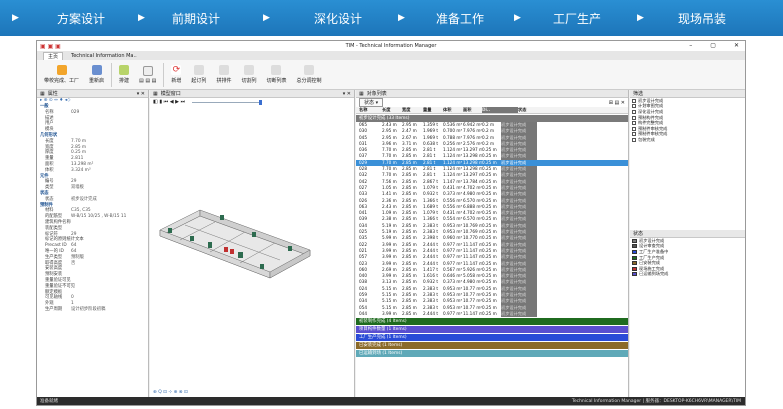  Describe the element at coordinates (702, 18) in the screenshot. I see `phase-5: 现场吊装` at that location.